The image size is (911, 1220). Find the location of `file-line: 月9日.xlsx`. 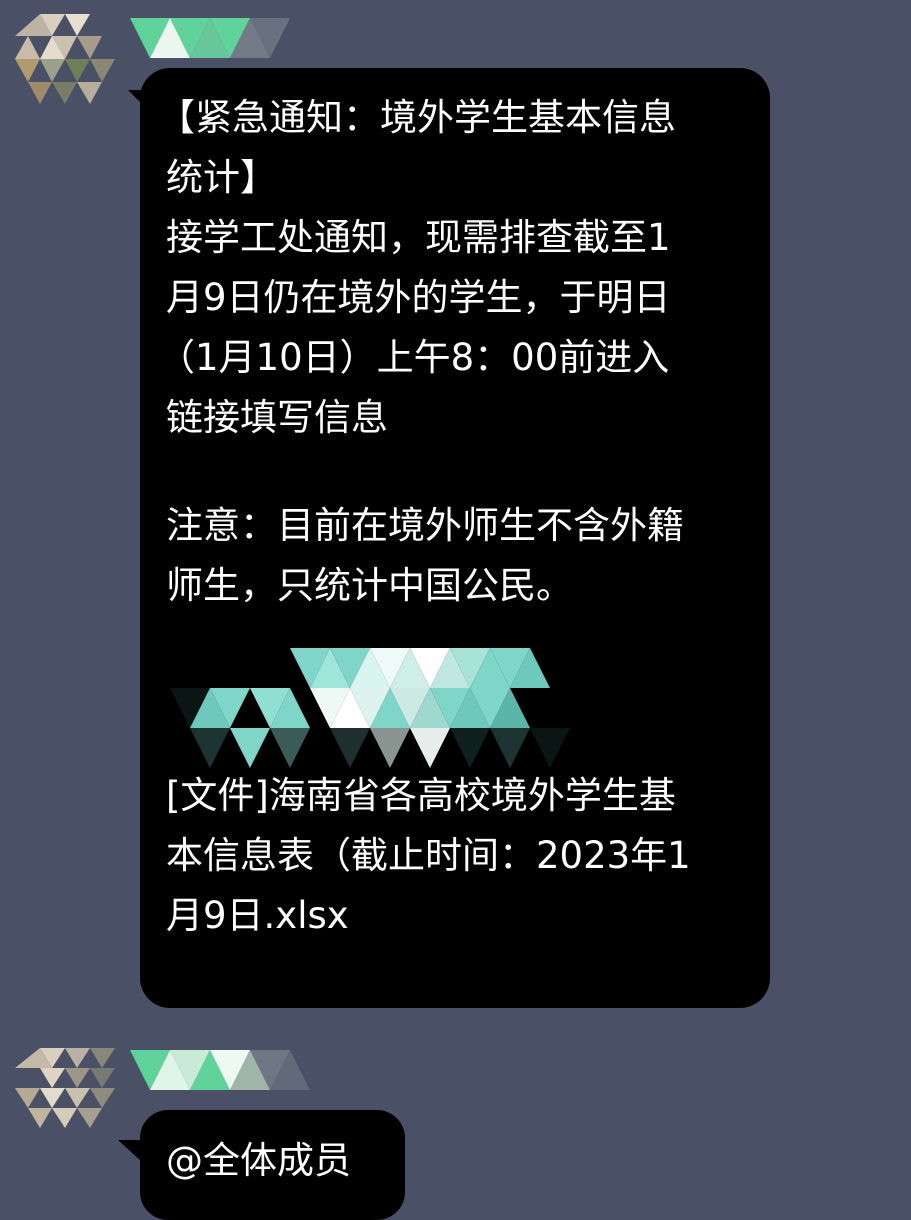

file-line: 月9日.xlsx is located at coordinates (257, 915).